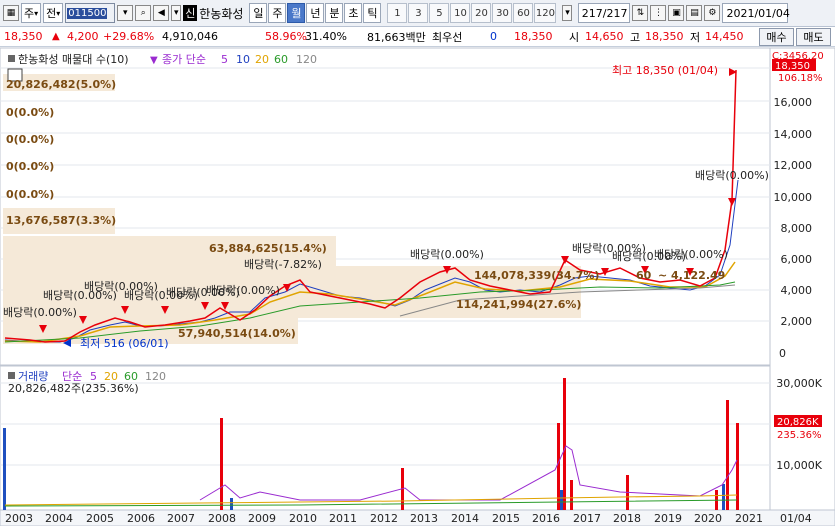  What do you see at coordinates (129, 36) in the screenshot?
I see `change-percent: +29.68%` at bounding box center [129, 36].